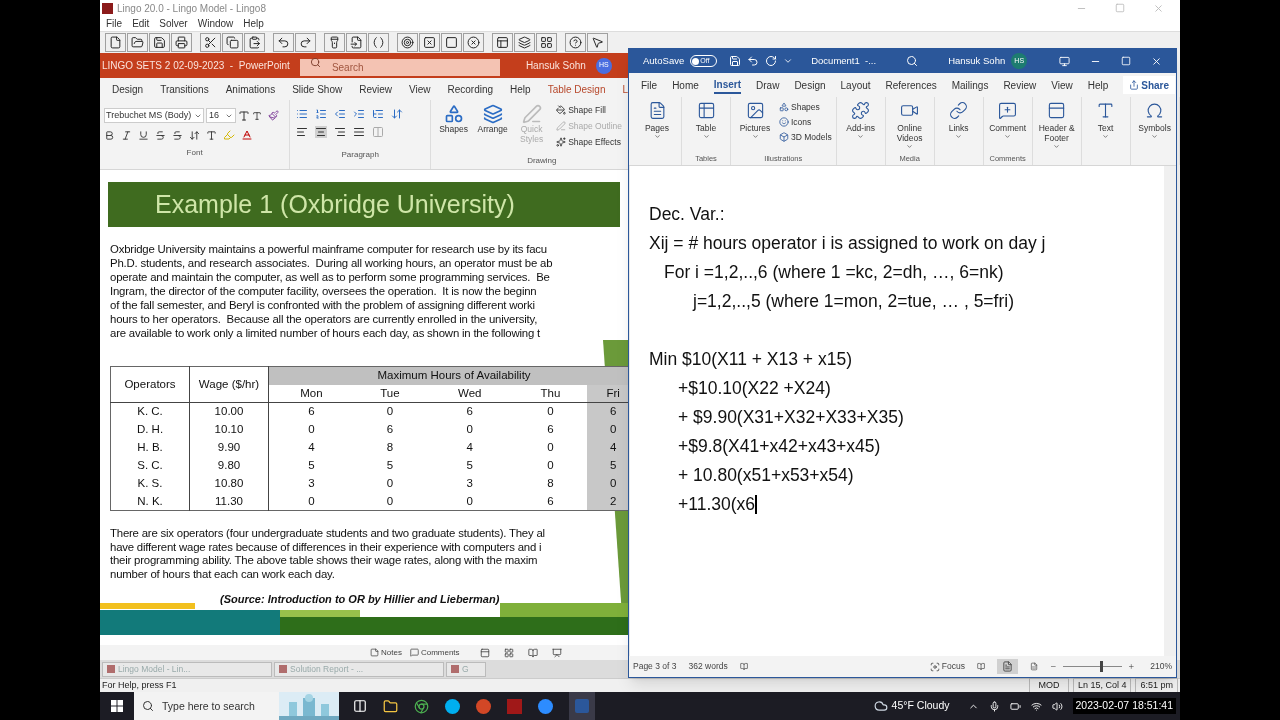 The width and height of the screenshot is (1280, 720). Describe the element at coordinates (597, 42) in the screenshot. I see `pointer-icon` at that location.